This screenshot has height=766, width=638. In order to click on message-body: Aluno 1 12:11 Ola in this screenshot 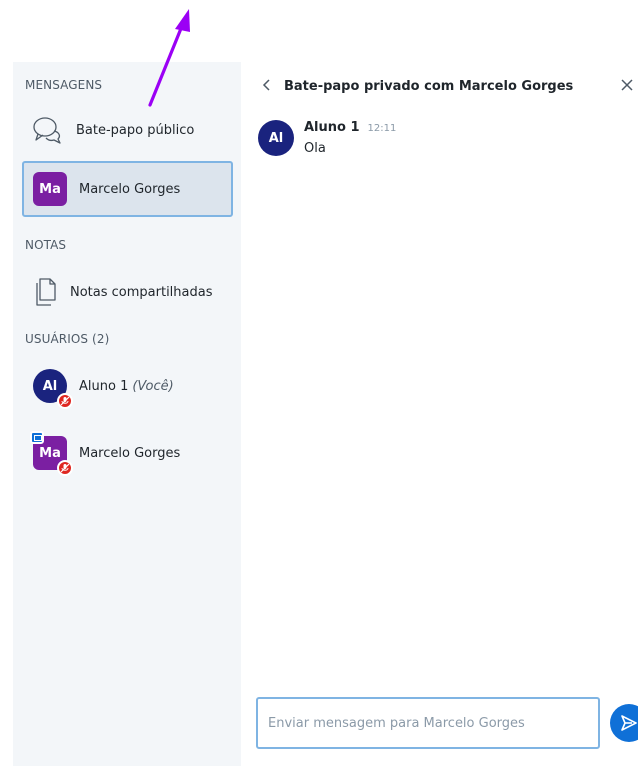, I will do `click(350, 138)`.